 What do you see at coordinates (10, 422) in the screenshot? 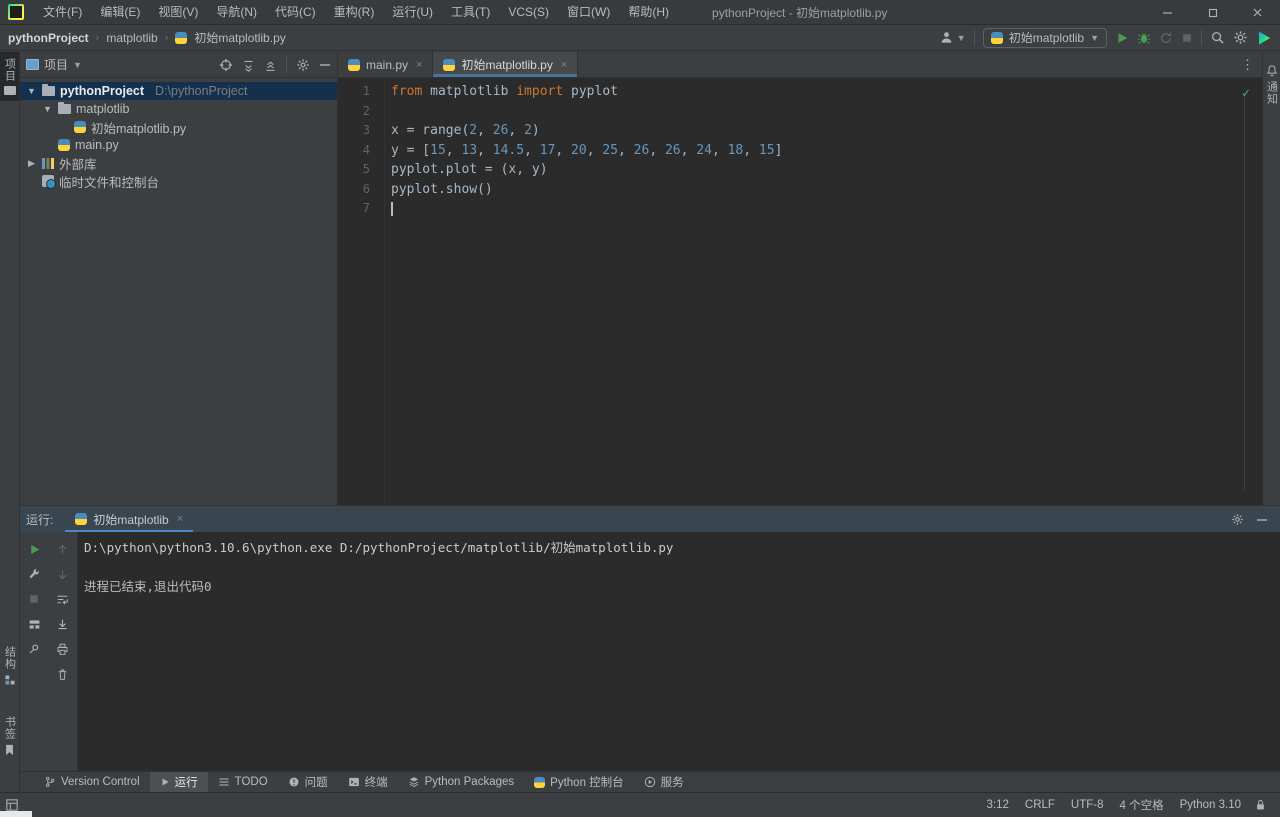
I see `left-tool-window-stripe: 项目 结构 书签` at bounding box center [10, 422].